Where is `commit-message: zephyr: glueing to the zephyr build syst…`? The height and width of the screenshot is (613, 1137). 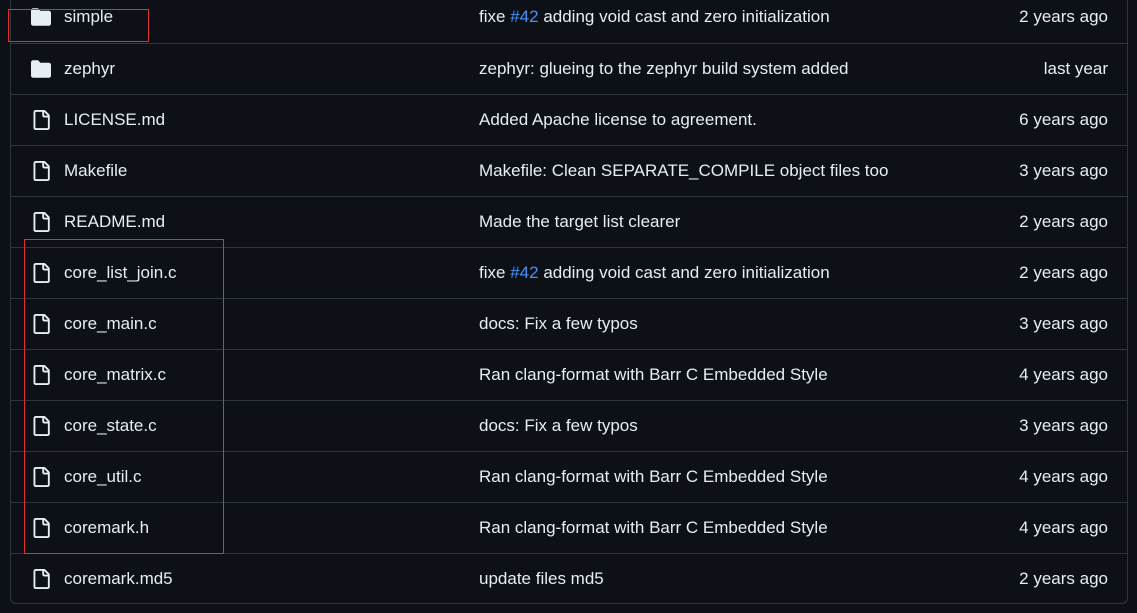 commit-message: zephyr: glueing to the zephyr build syst… is located at coordinates (664, 69).